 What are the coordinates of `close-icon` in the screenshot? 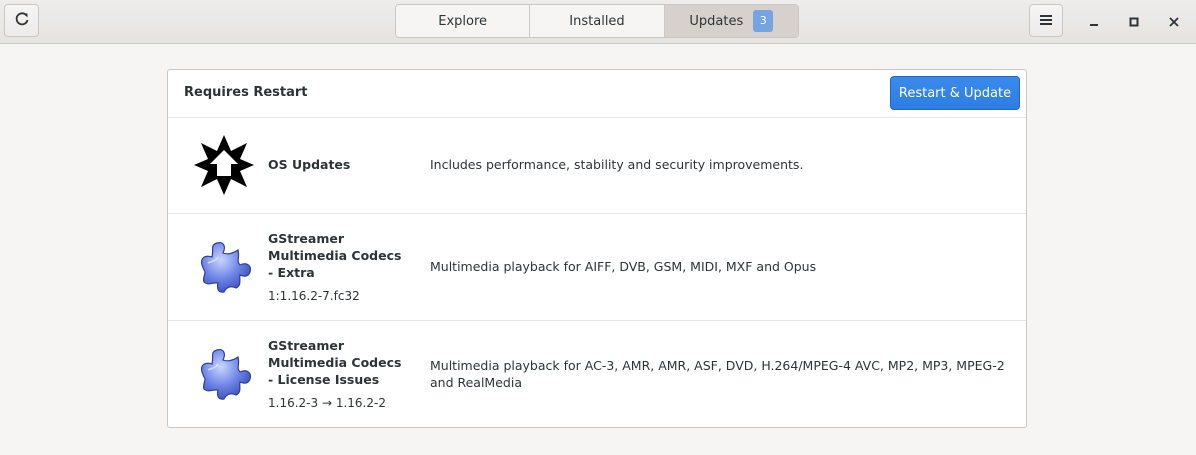 It's located at (1174, 21).